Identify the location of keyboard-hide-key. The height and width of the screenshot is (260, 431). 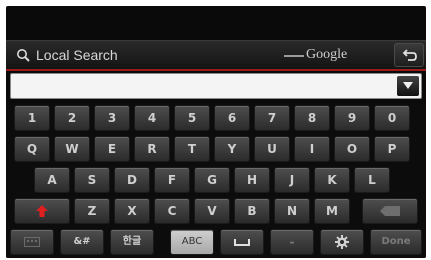
(32, 242).